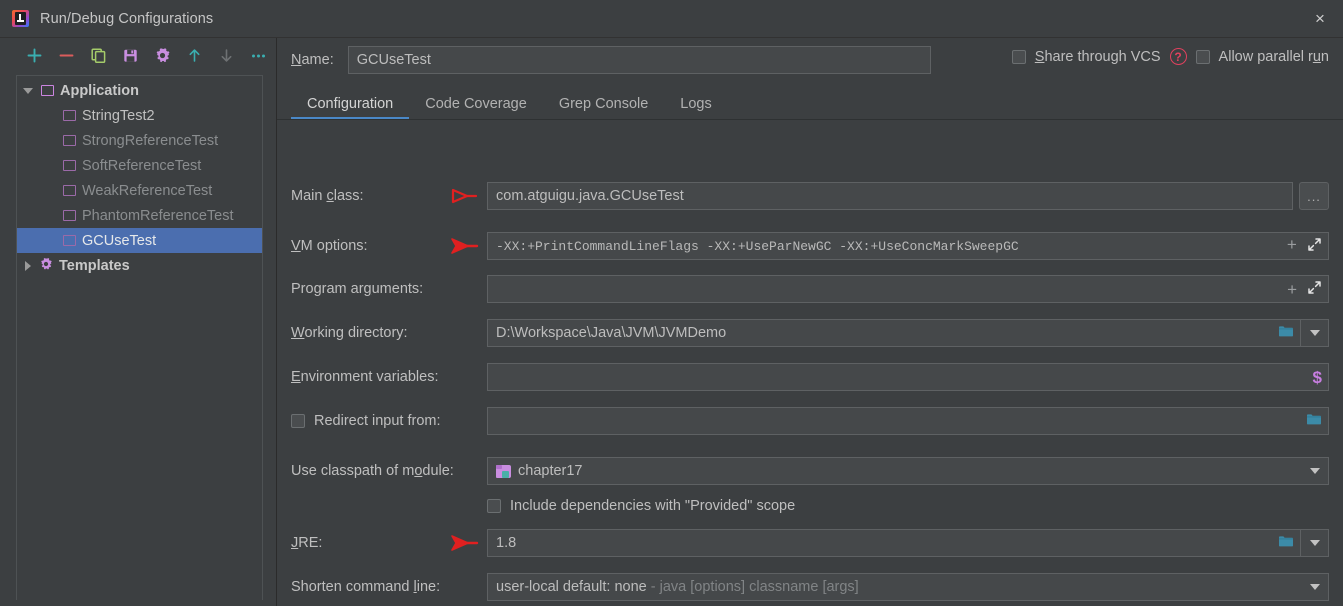 This screenshot has height=606, width=1343. Describe the element at coordinates (119, 240) in the screenshot. I see `tree-item-label: GCUseTest` at that location.